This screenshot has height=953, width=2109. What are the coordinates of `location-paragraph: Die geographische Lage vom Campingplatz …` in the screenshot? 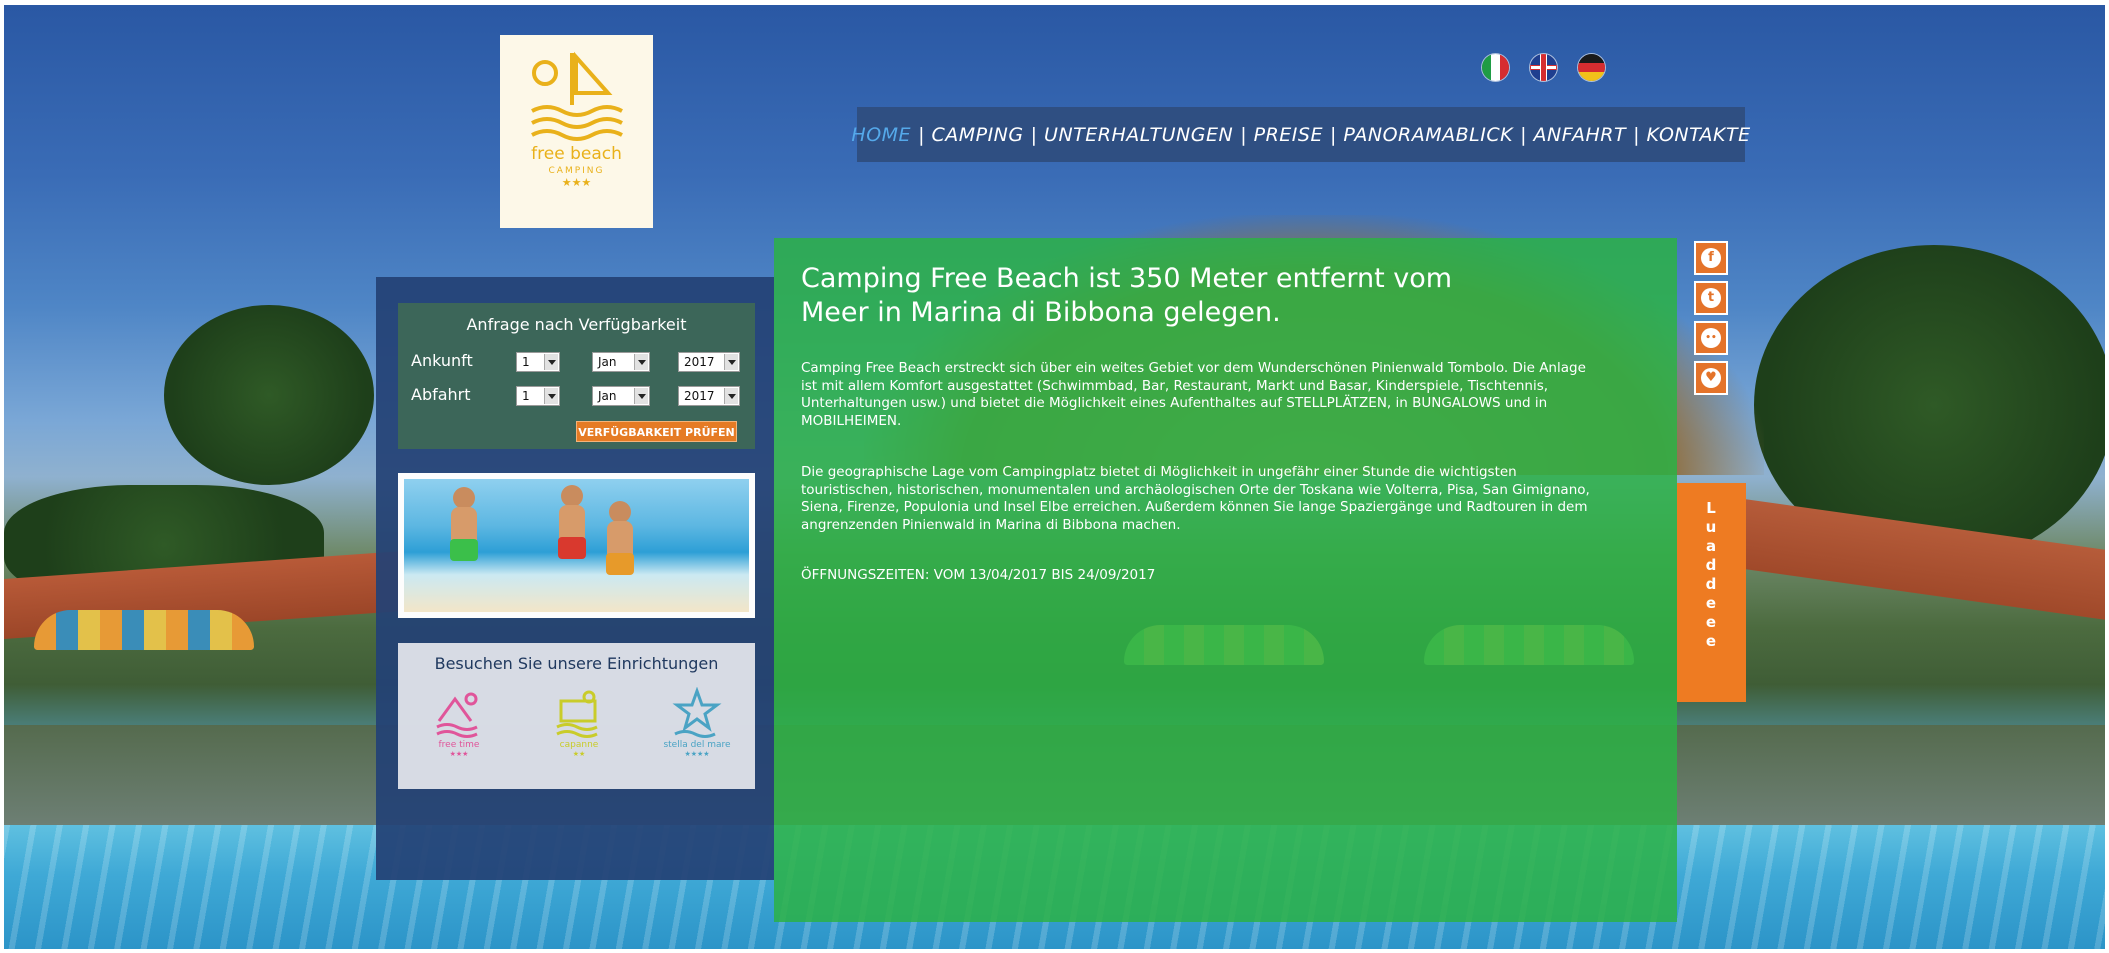 It's located at (1195, 498).